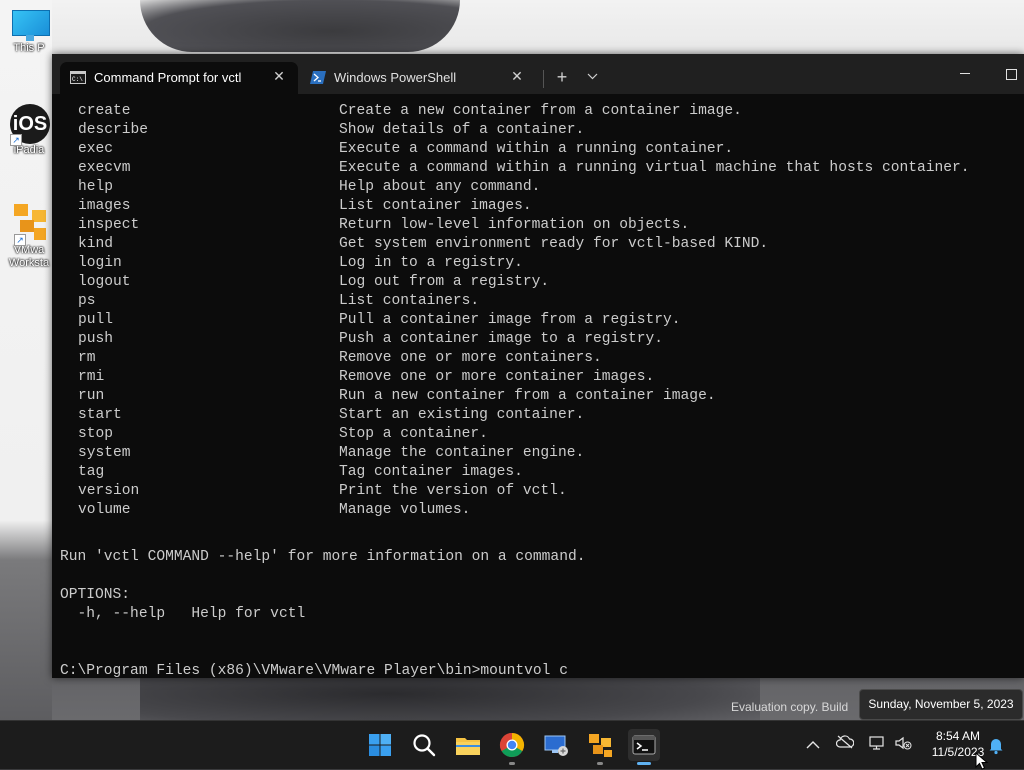  I want to click on notification-bell-icon, so click(996, 747).